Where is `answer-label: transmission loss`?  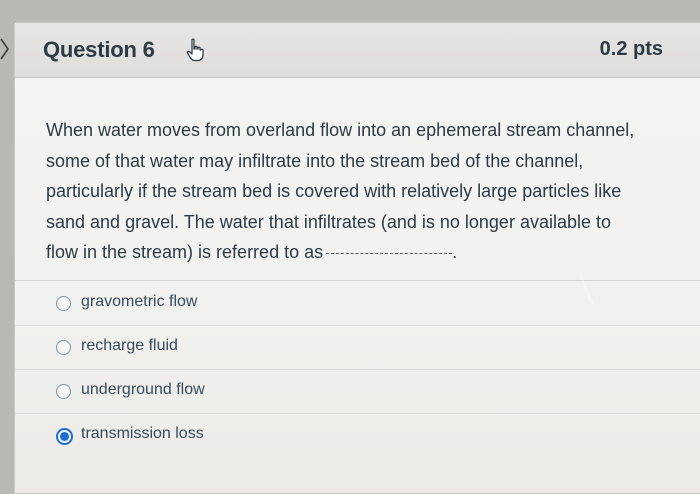 answer-label: transmission loss is located at coordinates (142, 433).